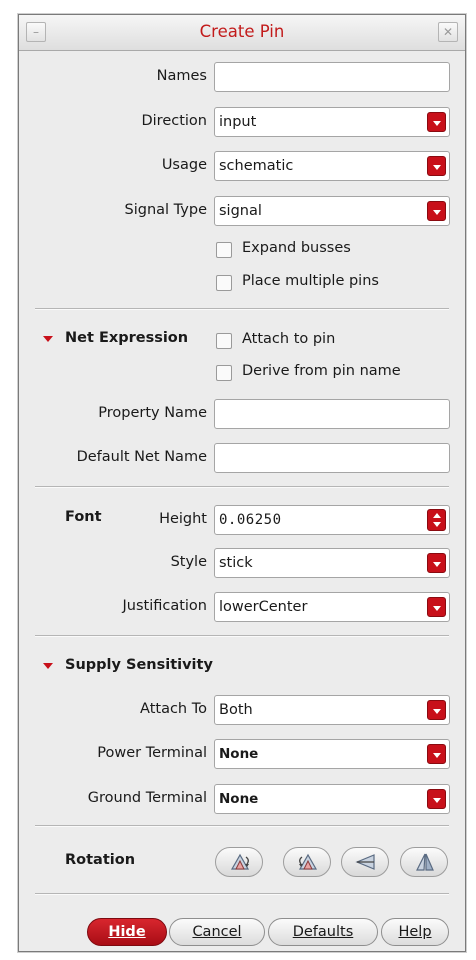  What do you see at coordinates (173, 709) in the screenshot?
I see `attach-to-label: Attach To` at bounding box center [173, 709].